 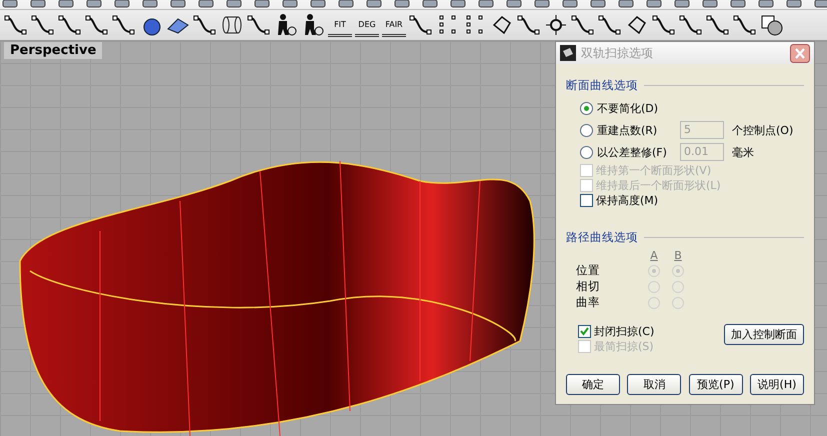 I want to click on row-label: 曲率, so click(x=588, y=302).